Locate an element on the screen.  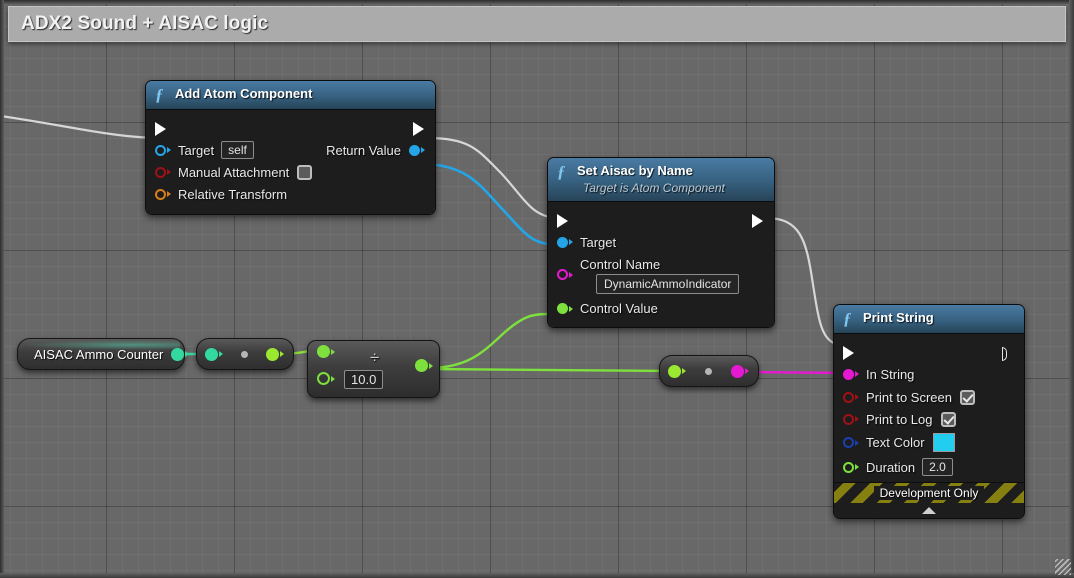
wire-return-value-to-target is located at coordinates (491, 204).